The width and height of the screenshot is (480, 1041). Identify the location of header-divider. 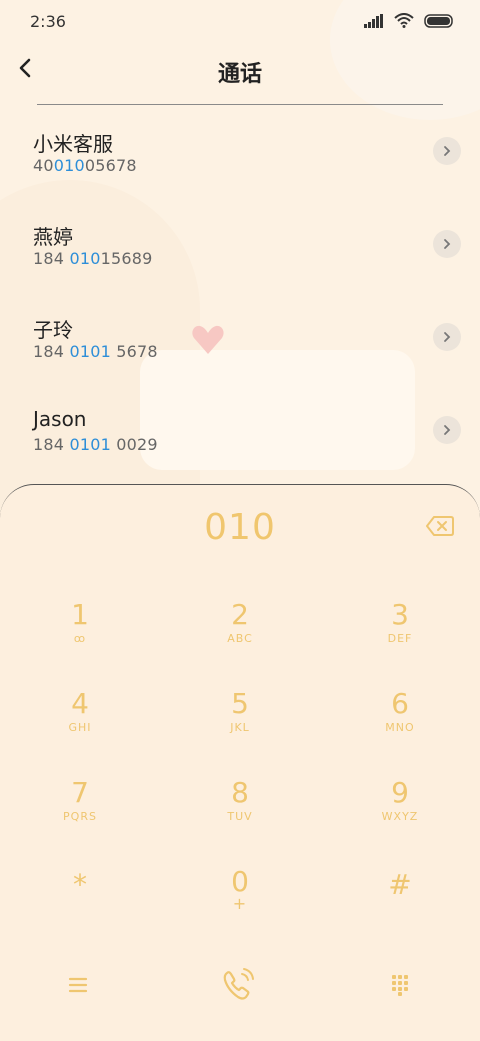
(240, 104).